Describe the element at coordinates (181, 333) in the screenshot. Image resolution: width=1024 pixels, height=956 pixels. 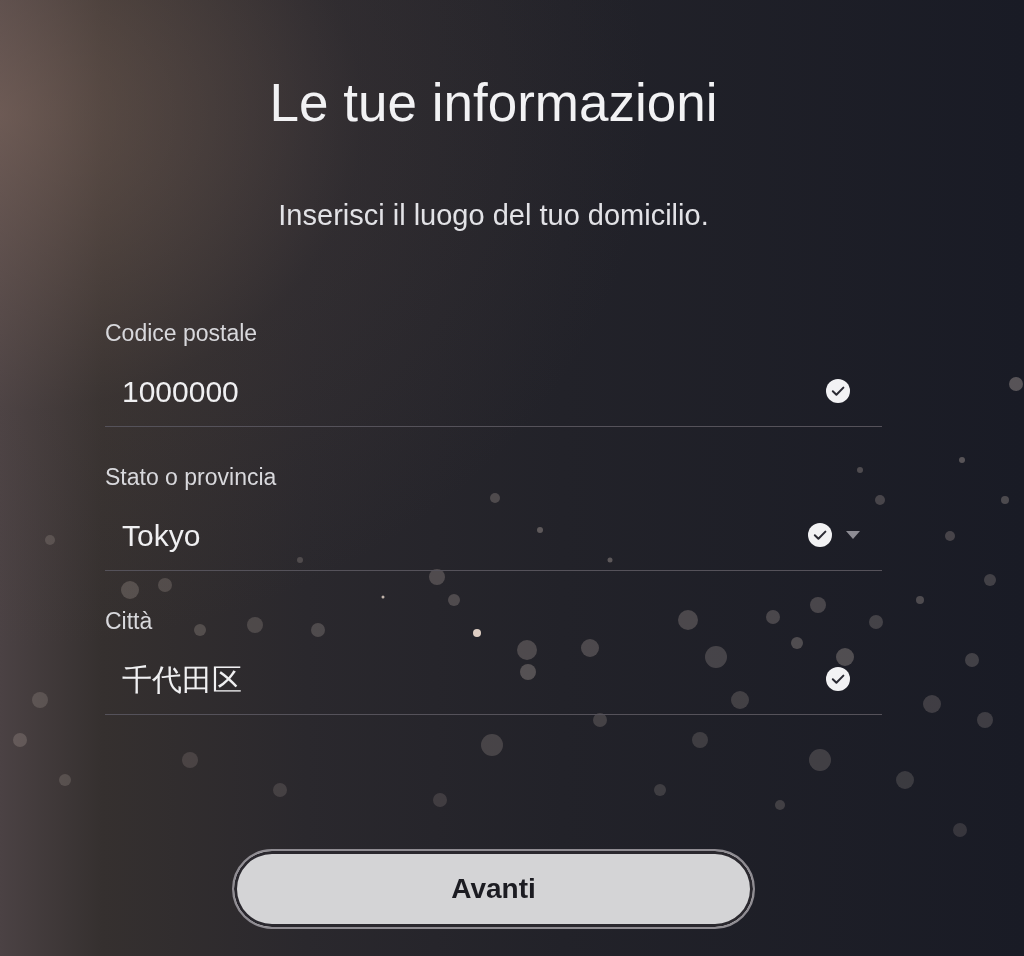
I see `field-label: Codice postale` at that location.